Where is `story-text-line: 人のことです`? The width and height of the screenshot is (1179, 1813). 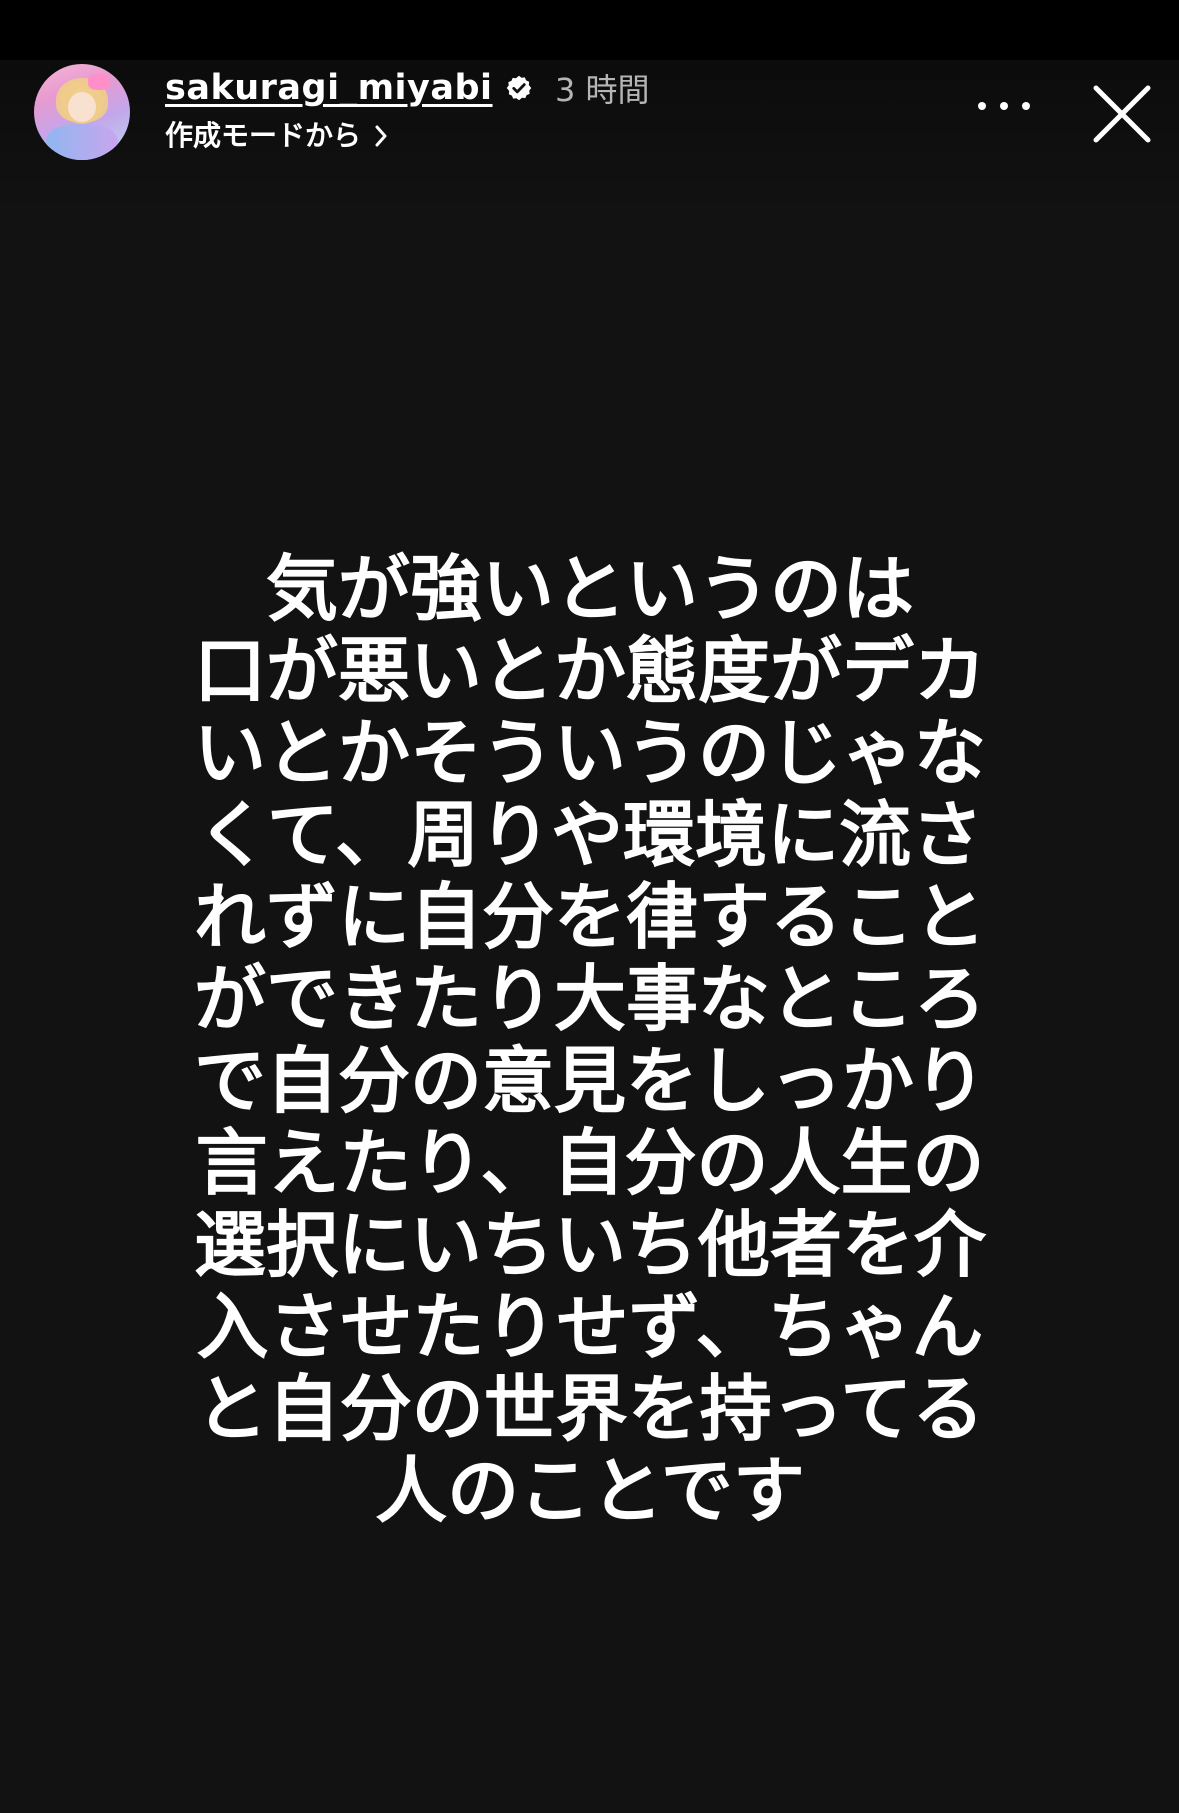
story-text-line: 人のことです is located at coordinates (590, 1491).